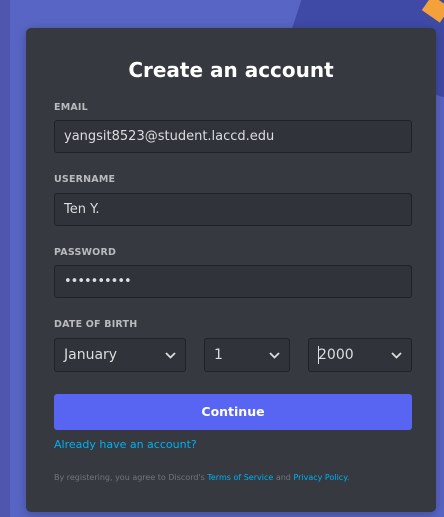 This screenshot has height=517, width=444. What do you see at coordinates (5, 258) in the screenshot?
I see `background-left-strip` at bounding box center [5, 258].